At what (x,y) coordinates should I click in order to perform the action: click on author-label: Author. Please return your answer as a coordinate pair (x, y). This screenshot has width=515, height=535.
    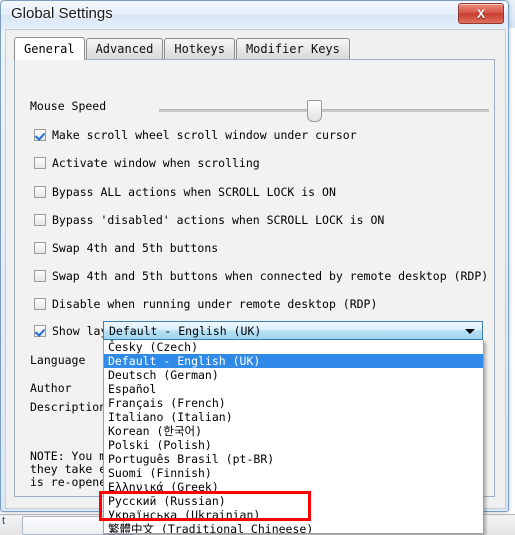
    Looking at the image, I should click on (51, 388).